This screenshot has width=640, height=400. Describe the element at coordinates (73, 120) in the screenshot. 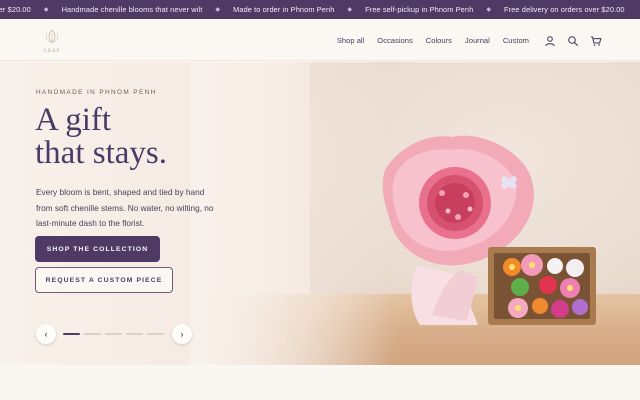

I see `headline-line-1: A gift` at that location.